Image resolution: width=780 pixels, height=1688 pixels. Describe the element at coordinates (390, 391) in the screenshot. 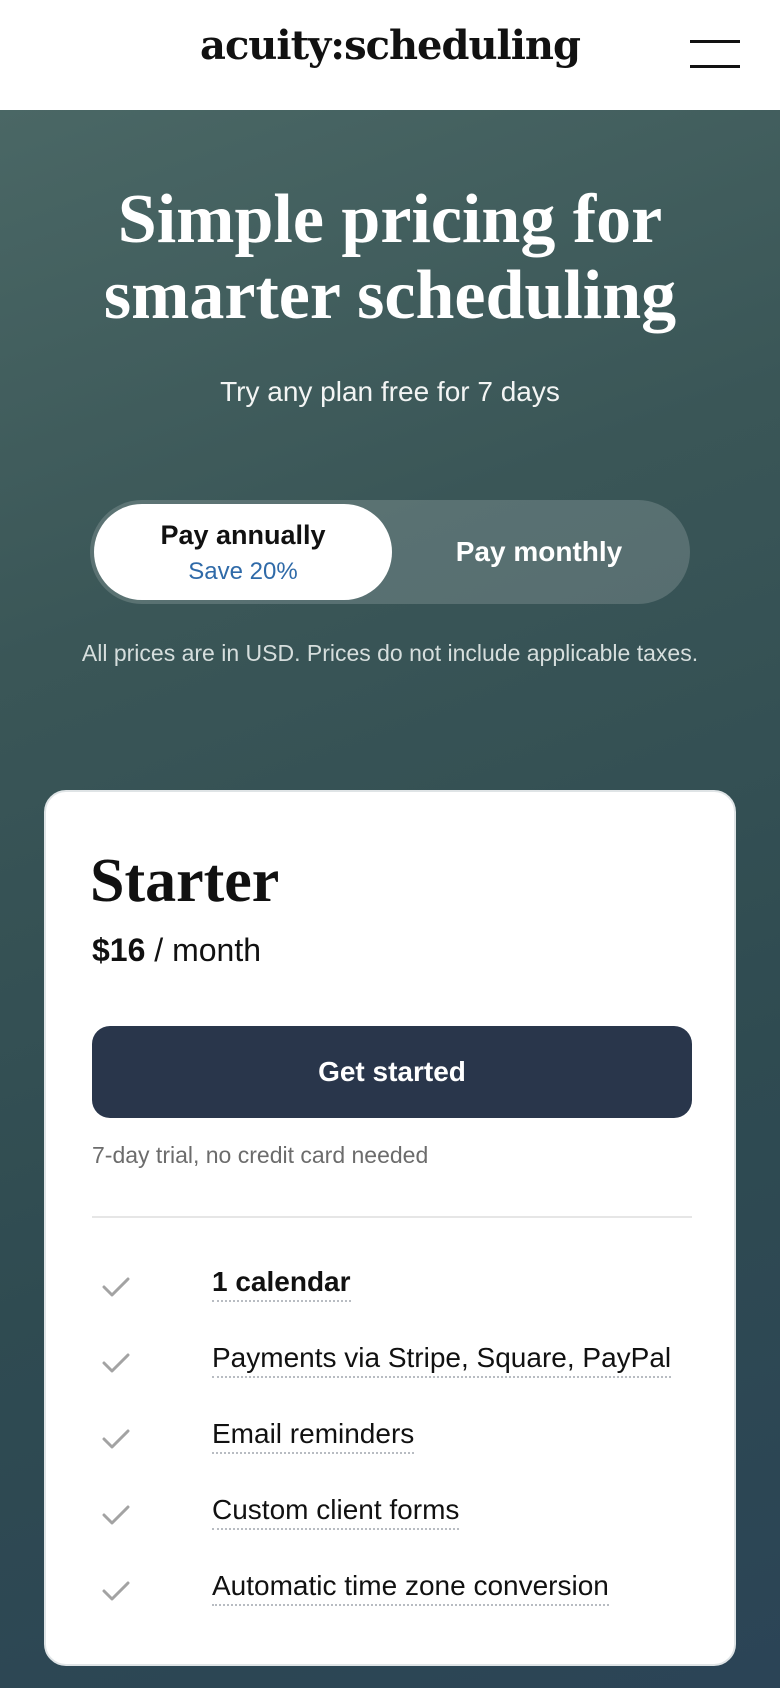

I see `hero-subtitle: Try any plan free for 7 days` at that location.